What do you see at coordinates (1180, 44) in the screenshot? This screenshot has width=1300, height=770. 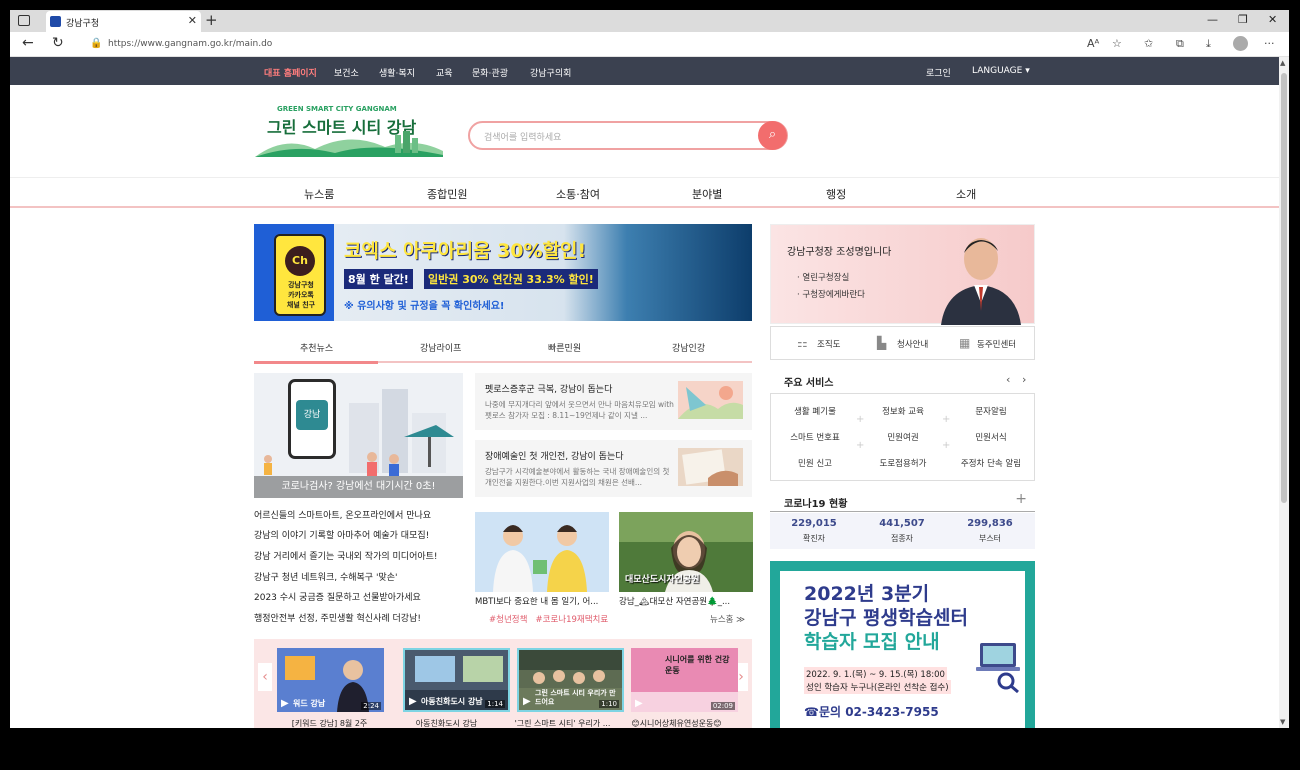 I see `collections-icon: ⧉` at bounding box center [1180, 44].